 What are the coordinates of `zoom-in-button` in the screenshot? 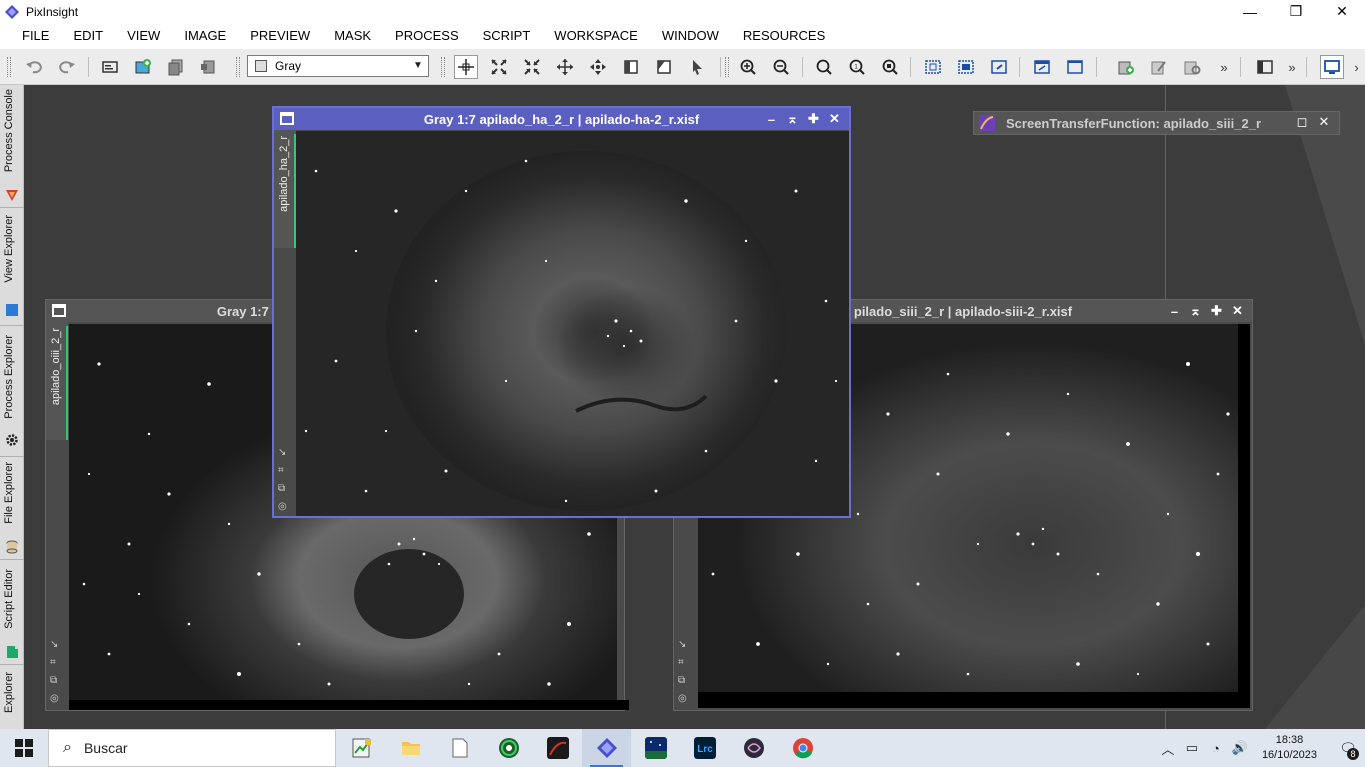 It's located at (748, 67).